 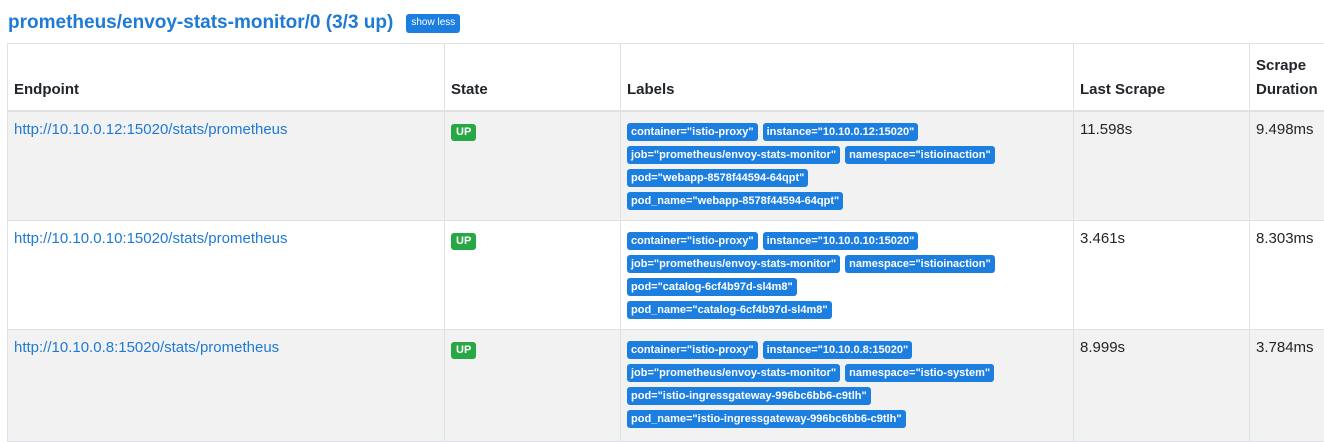 What do you see at coordinates (151, 129) in the screenshot?
I see `endpoint-link: http://10.10.0.12:15020/stats/prometheus` at bounding box center [151, 129].